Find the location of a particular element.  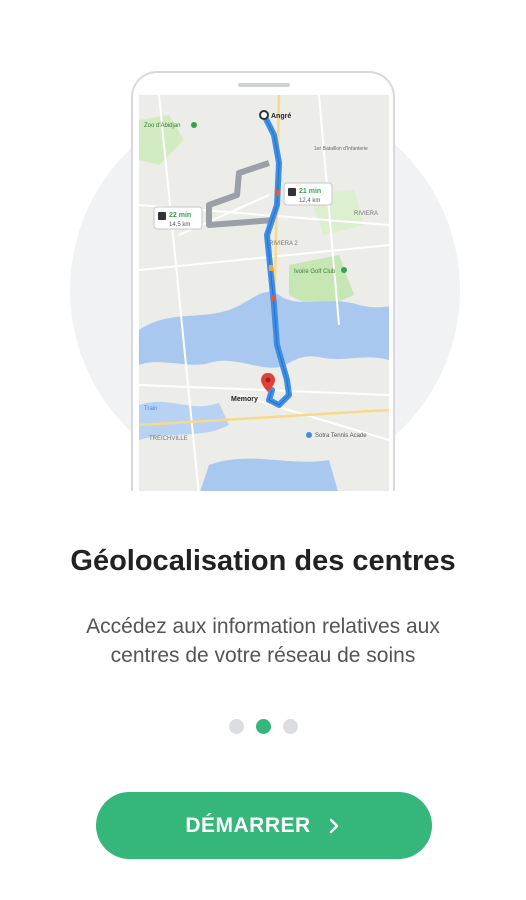

map-place-battalion: 1er Bataillon d'Infanterie is located at coordinates (341, 149).